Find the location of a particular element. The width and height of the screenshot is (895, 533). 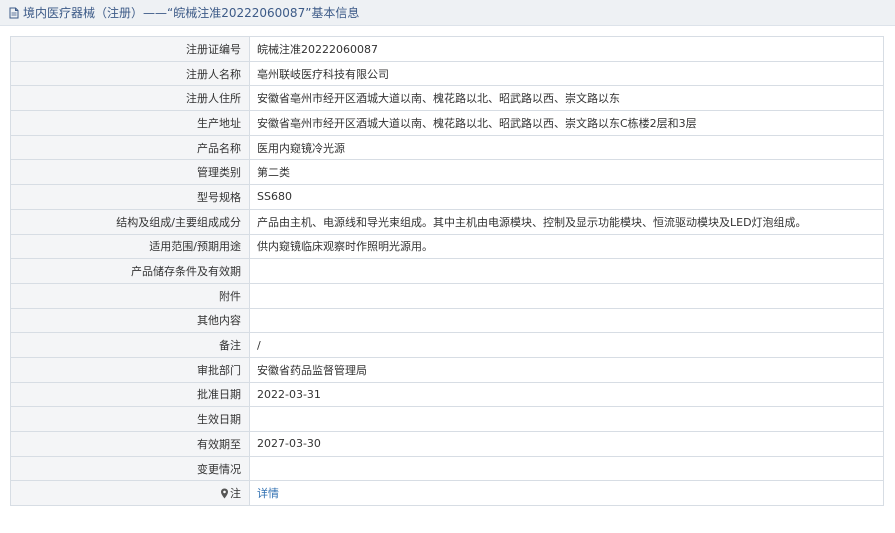

table-row: 注册证编号 皖械注准20222060087 is located at coordinates (447, 49).